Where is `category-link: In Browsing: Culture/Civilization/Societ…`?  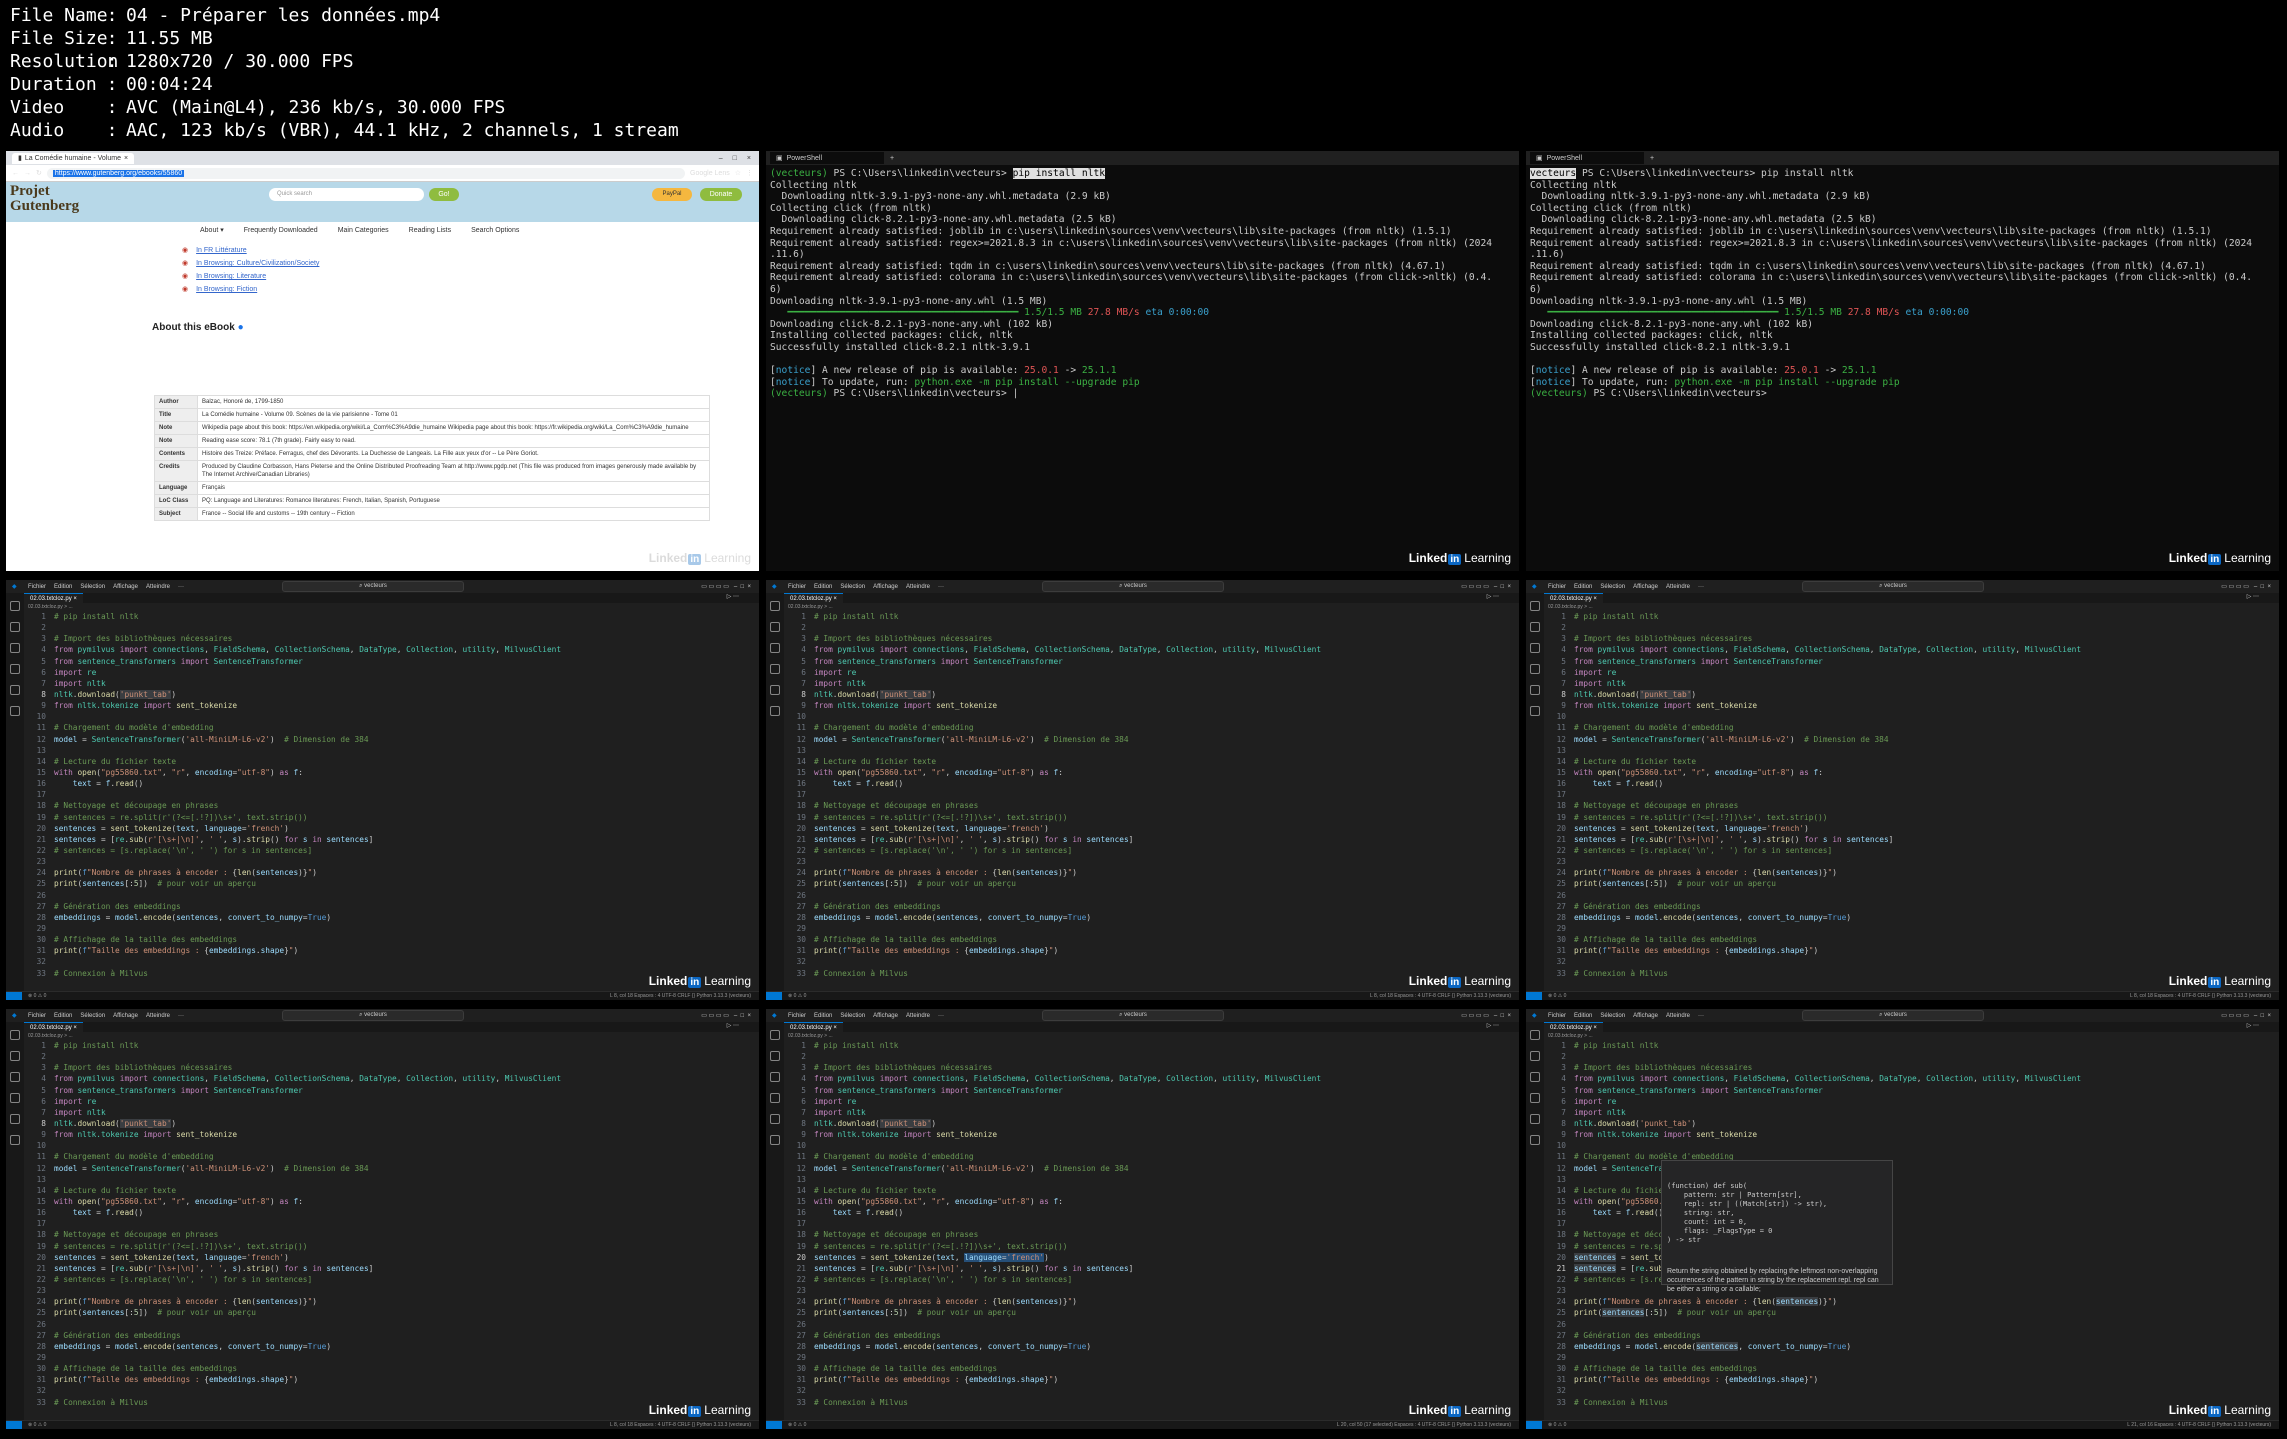 category-link: In Browsing: Culture/Civilization/Societ… is located at coordinates (470, 263).